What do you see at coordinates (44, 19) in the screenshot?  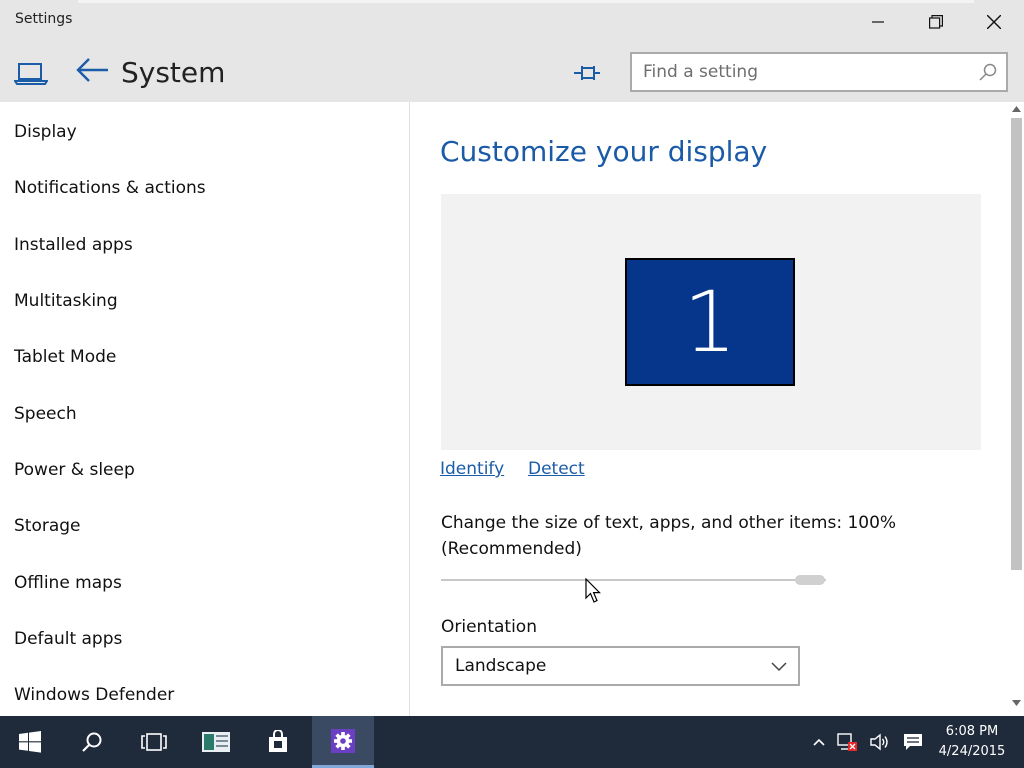 I see `window-title: Settings` at bounding box center [44, 19].